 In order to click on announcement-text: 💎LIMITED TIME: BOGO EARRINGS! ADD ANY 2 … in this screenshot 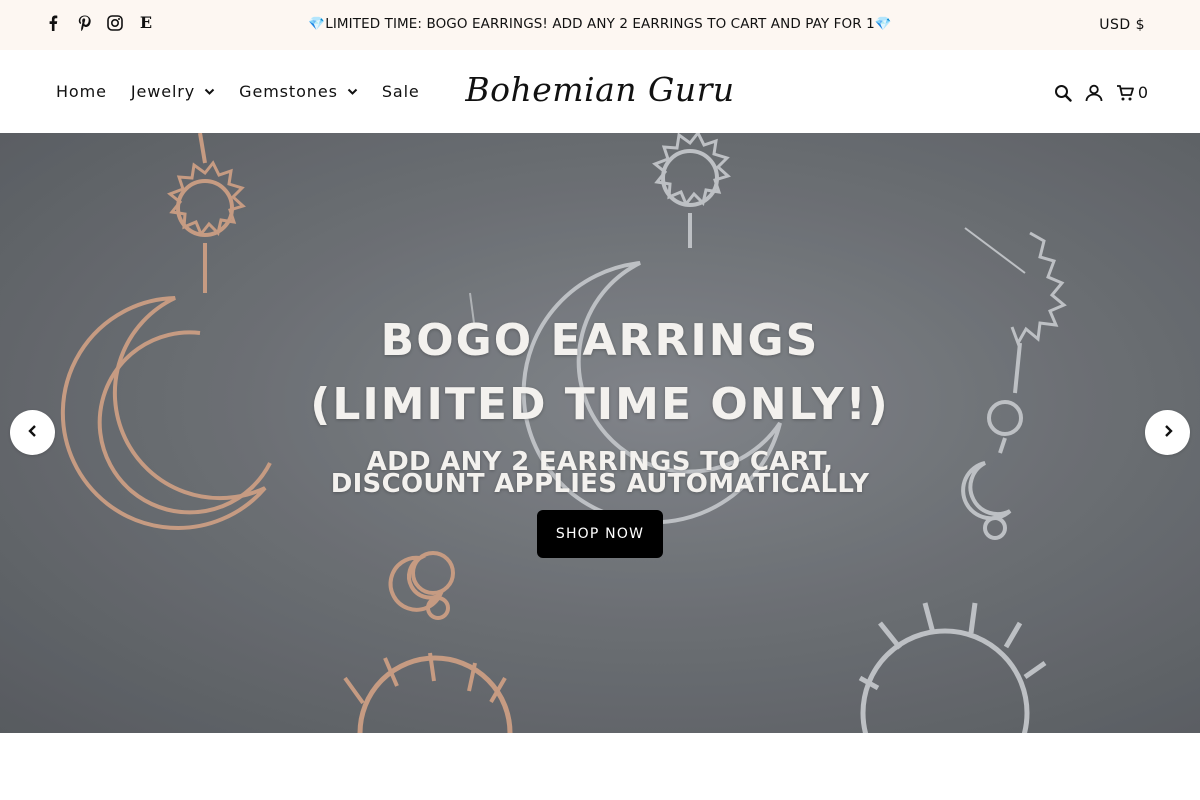, I will do `click(600, 24)`.